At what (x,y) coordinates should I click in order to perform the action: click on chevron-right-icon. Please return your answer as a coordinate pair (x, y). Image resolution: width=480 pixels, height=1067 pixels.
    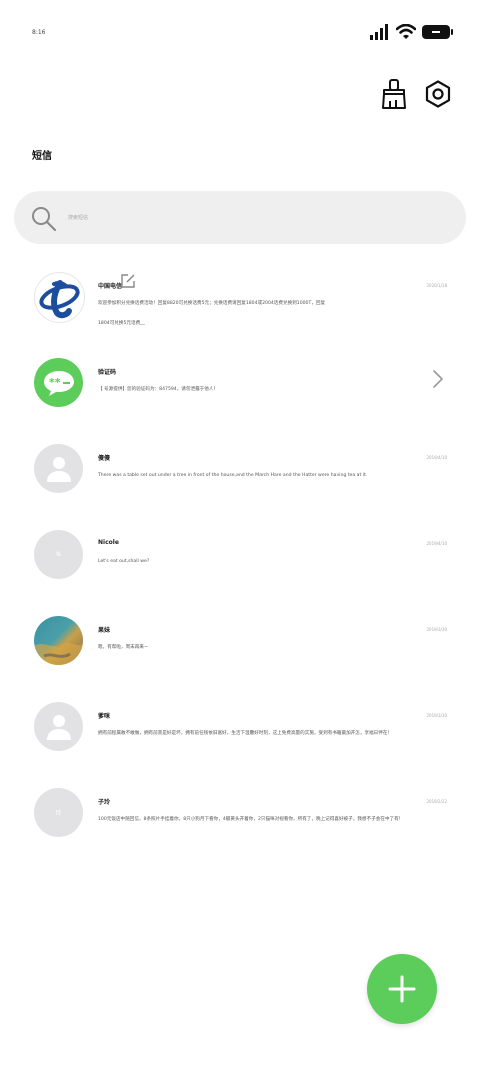
    Looking at the image, I should click on (438, 379).